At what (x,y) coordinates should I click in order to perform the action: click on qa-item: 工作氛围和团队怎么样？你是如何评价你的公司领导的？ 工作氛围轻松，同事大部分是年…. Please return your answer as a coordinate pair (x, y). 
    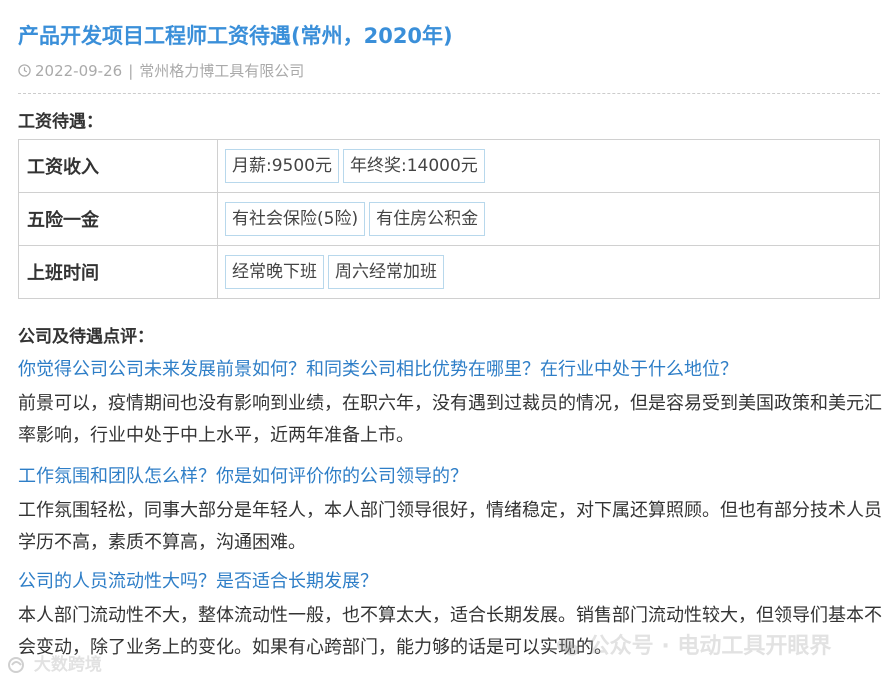
    Looking at the image, I should click on (453, 511).